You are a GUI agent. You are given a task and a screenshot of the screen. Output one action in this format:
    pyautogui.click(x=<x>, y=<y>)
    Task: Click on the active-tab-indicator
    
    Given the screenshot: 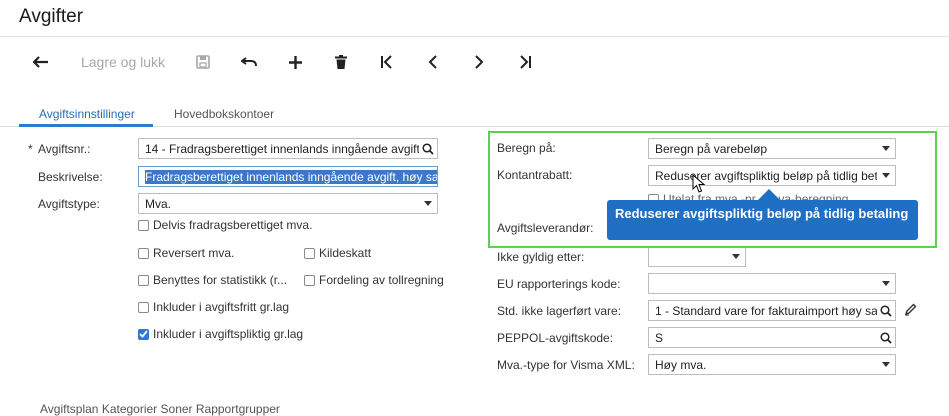 What is the action you would take?
    pyautogui.click(x=86, y=125)
    